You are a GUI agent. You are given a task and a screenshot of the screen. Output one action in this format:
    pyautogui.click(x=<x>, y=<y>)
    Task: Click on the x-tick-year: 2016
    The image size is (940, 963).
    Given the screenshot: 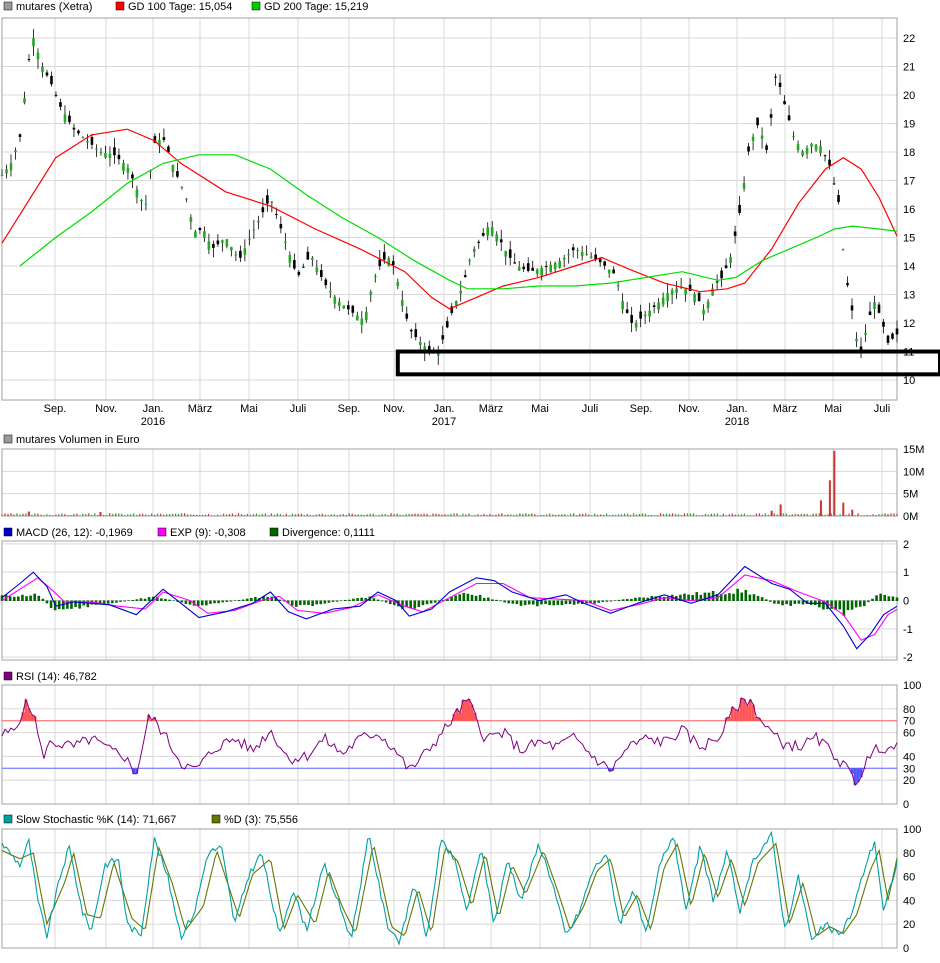 What is the action you would take?
    pyautogui.click(x=153, y=422)
    